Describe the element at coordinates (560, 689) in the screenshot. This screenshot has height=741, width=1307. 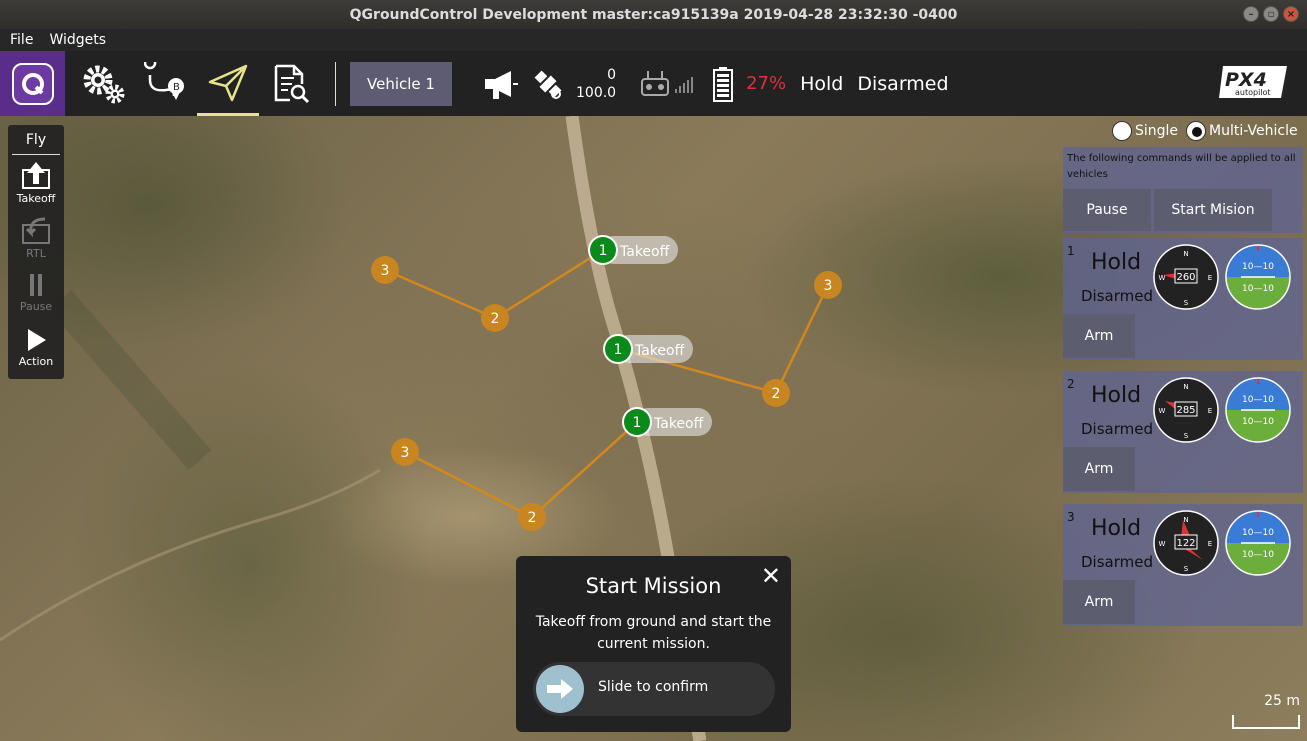
I see `slider-knob` at that location.